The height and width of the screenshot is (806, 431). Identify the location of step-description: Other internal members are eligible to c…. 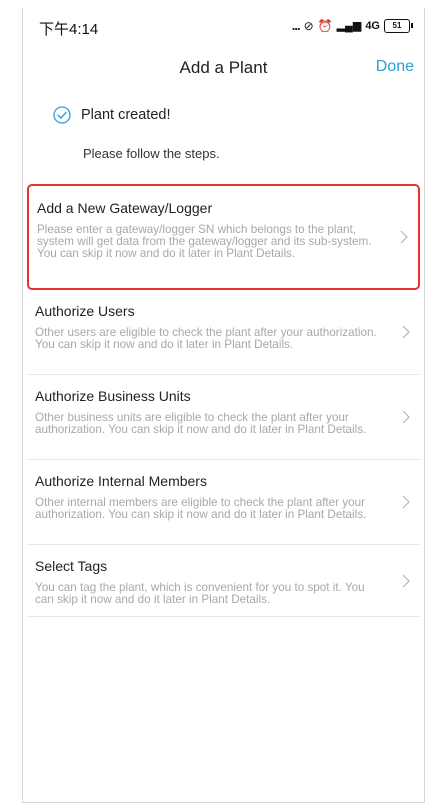
(201, 508).